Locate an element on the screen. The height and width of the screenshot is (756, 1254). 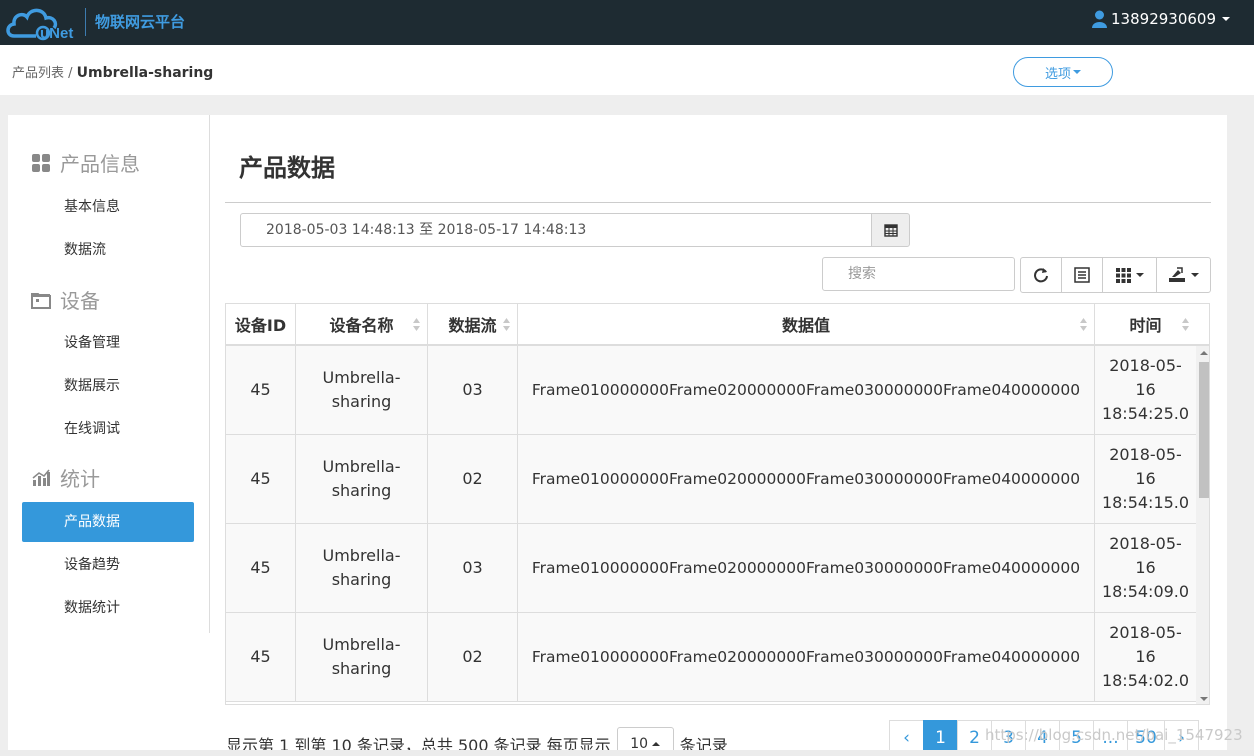
sidebar-item-basic-info: 基本信息 is located at coordinates (108, 207).